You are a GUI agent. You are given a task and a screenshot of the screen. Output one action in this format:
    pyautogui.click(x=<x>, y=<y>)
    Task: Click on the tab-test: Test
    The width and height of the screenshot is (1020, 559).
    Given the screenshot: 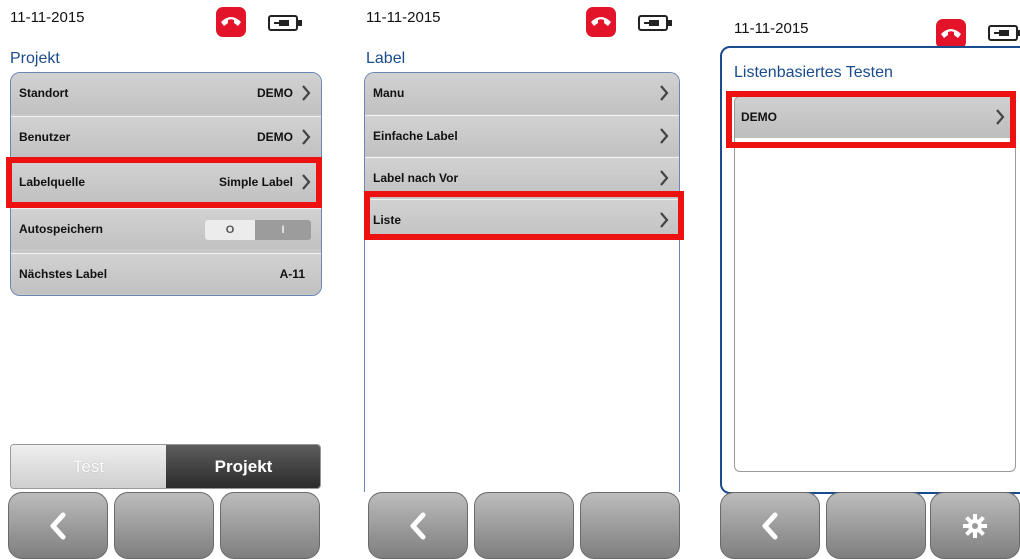 What is the action you would take?
    pyautogui.click(x=88, y=466)
    